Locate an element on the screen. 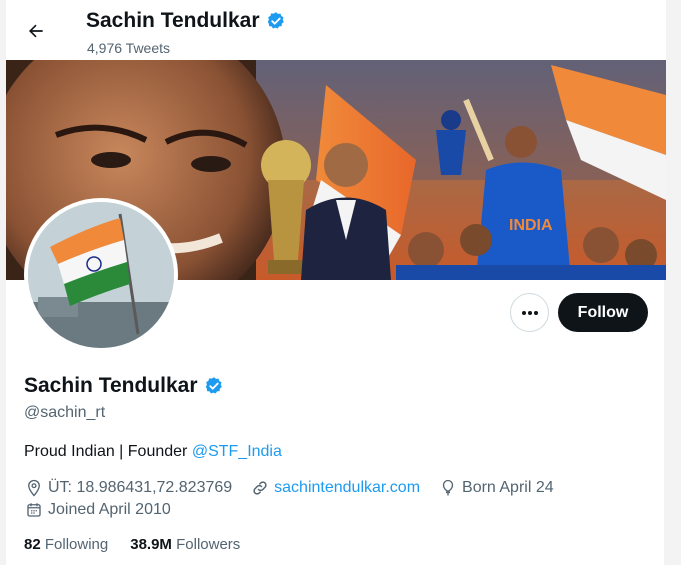 This screenshot has width=681, height=565. more-dots-icon is located at coordinates (529, 312).